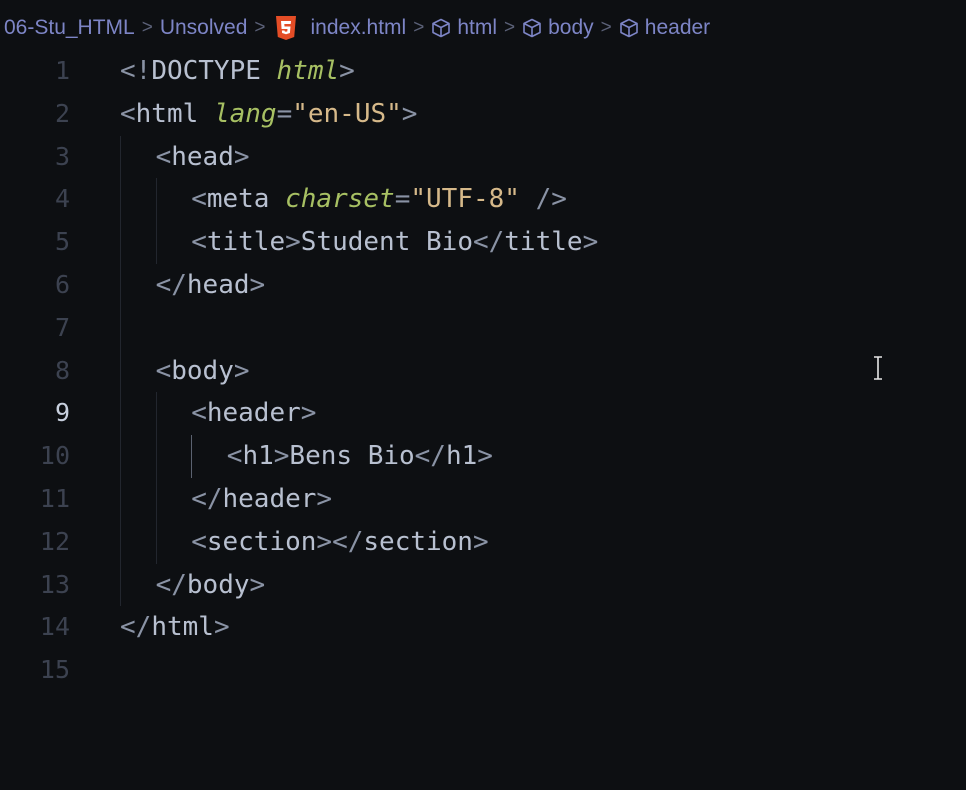 This screenshot has width=966, height=790. I want to click on line-number: 4, so click(62, 199).